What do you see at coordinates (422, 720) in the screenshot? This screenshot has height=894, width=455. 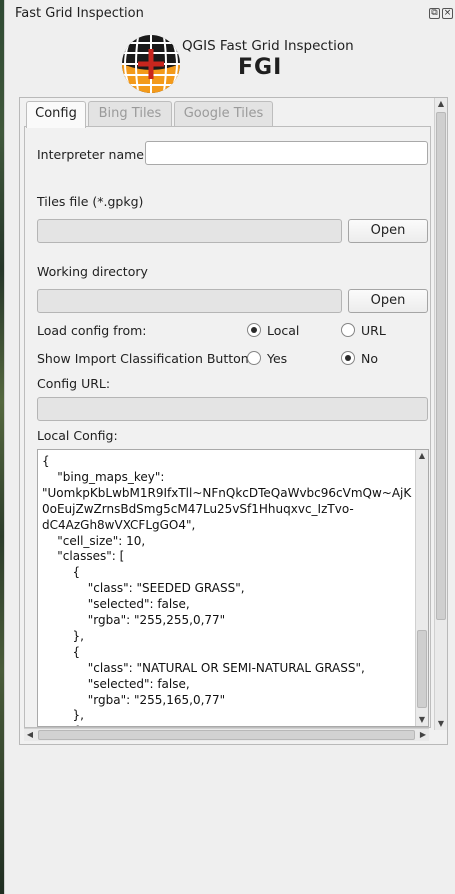 I see `scroll-down-icon: ▼` at bounding box center [422, 720].